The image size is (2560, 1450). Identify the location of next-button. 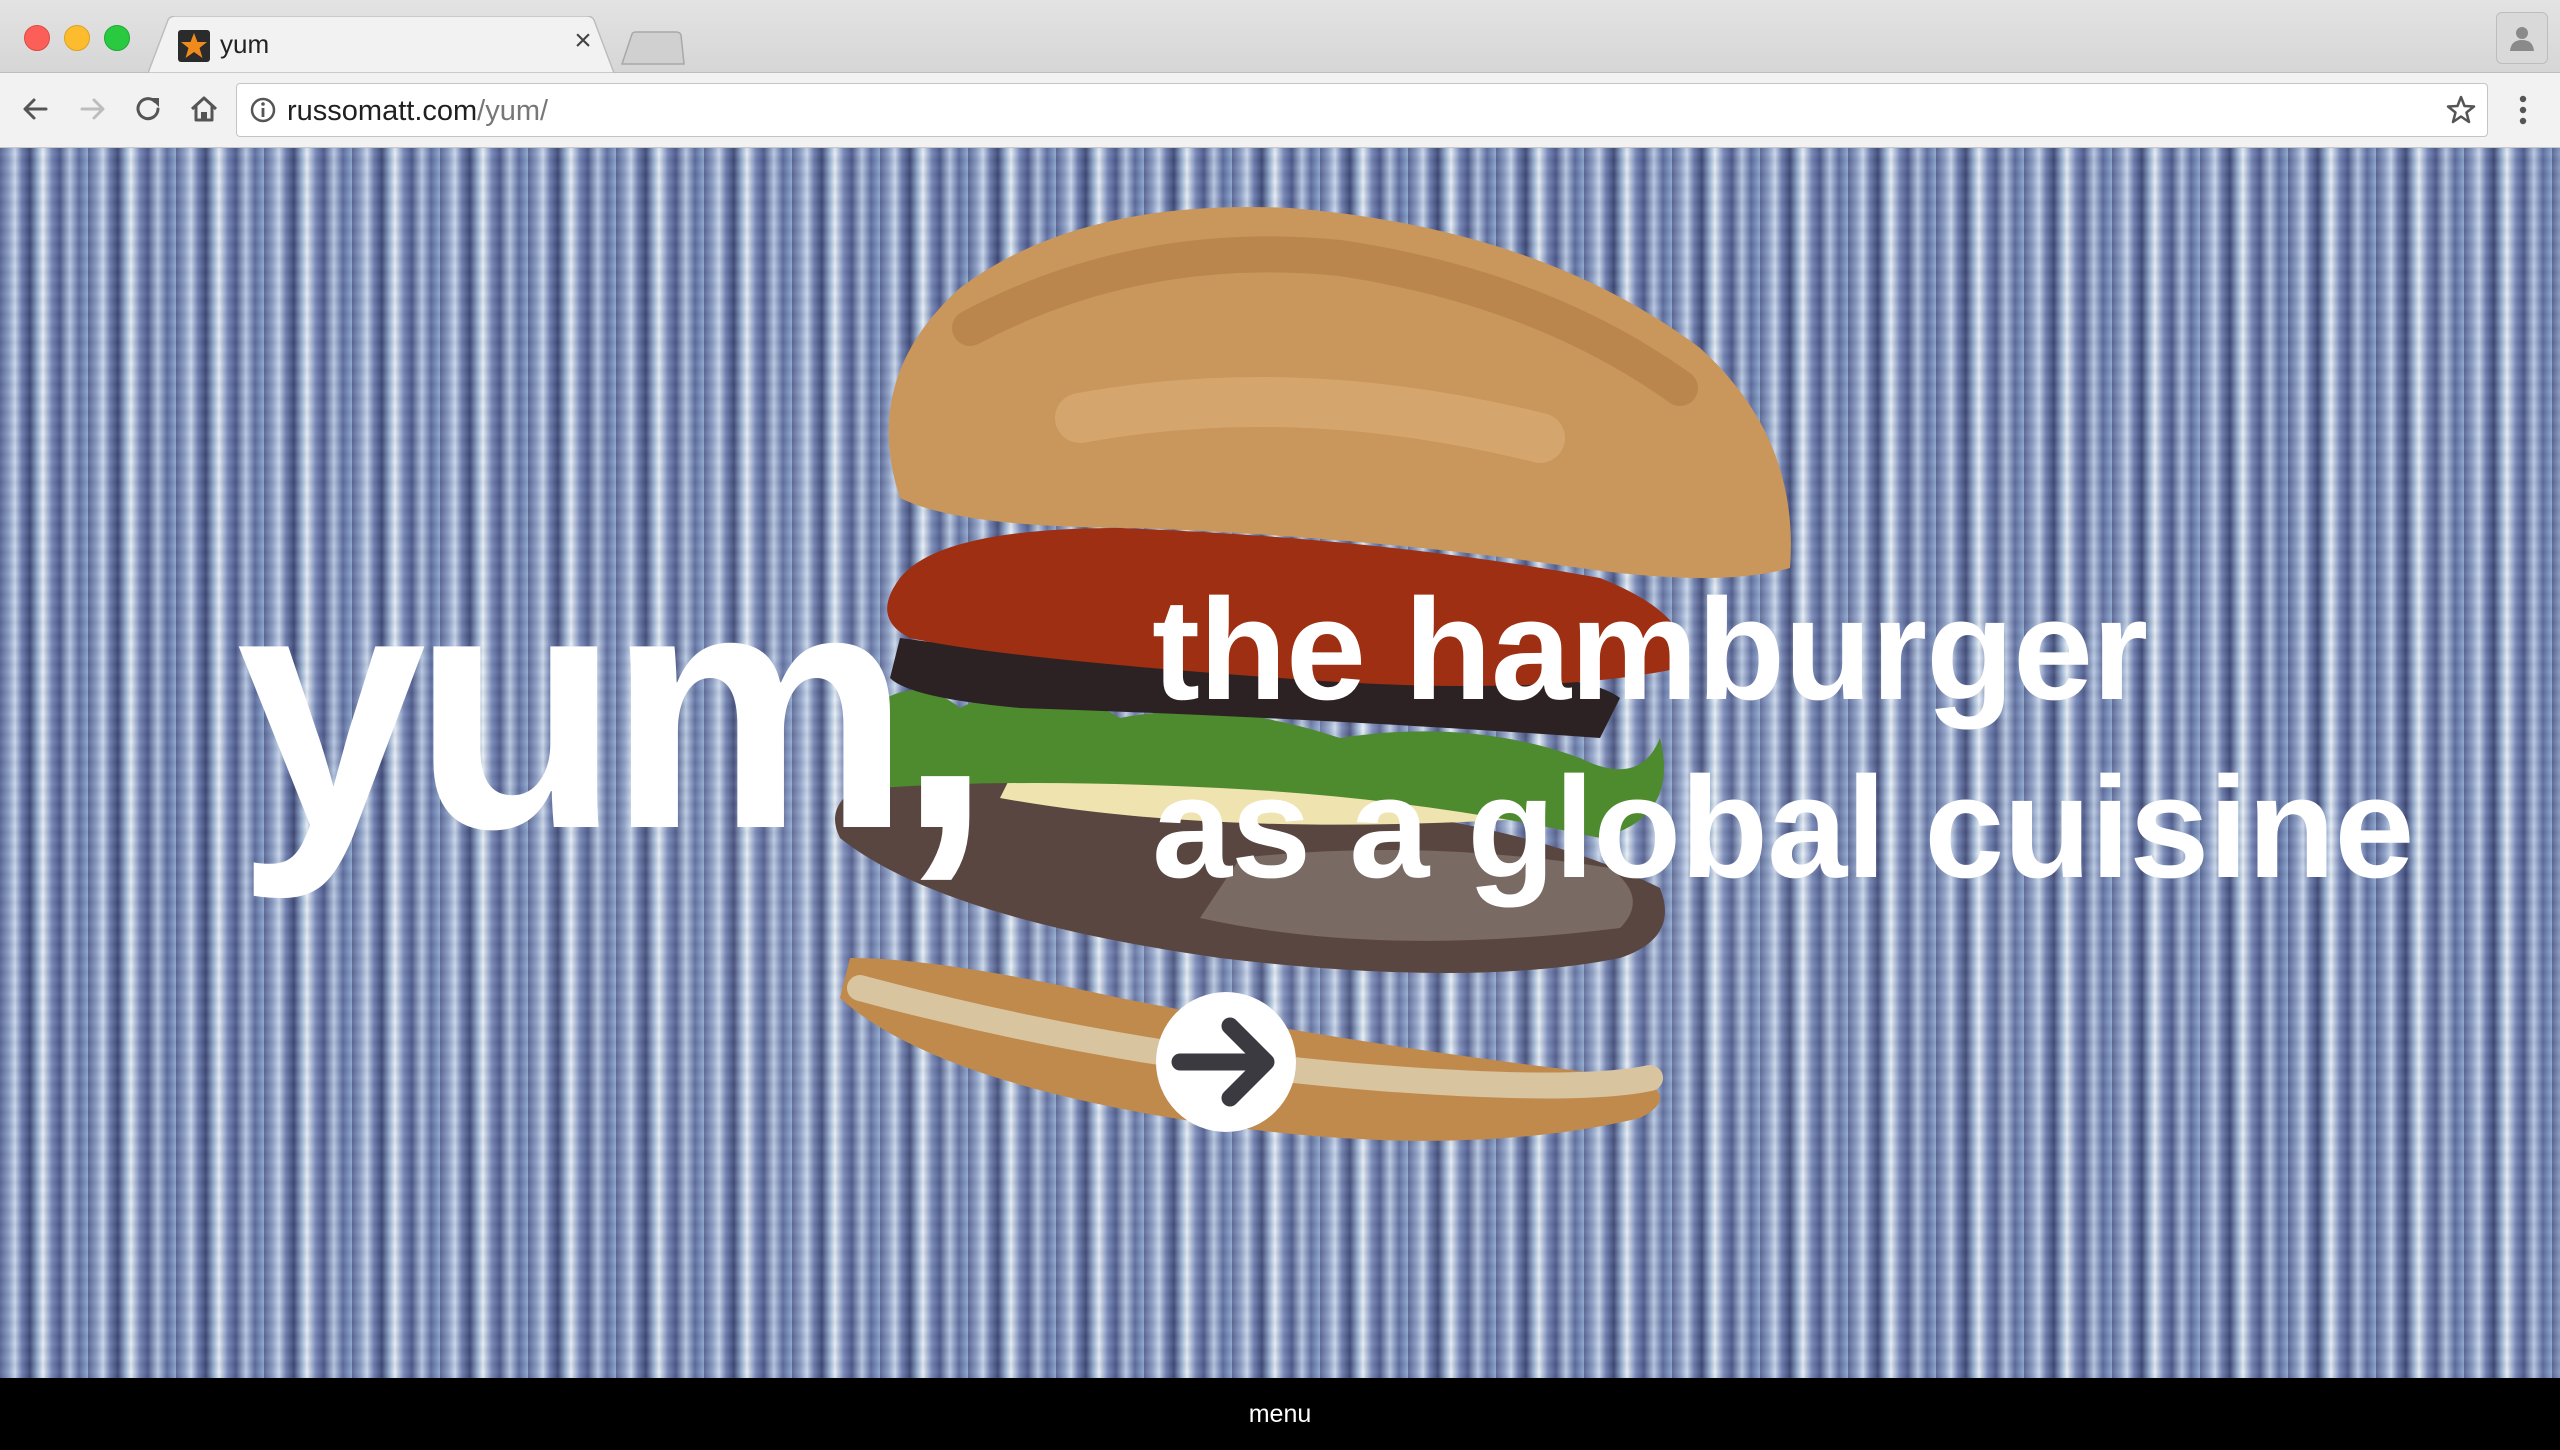
(1226, 1062).